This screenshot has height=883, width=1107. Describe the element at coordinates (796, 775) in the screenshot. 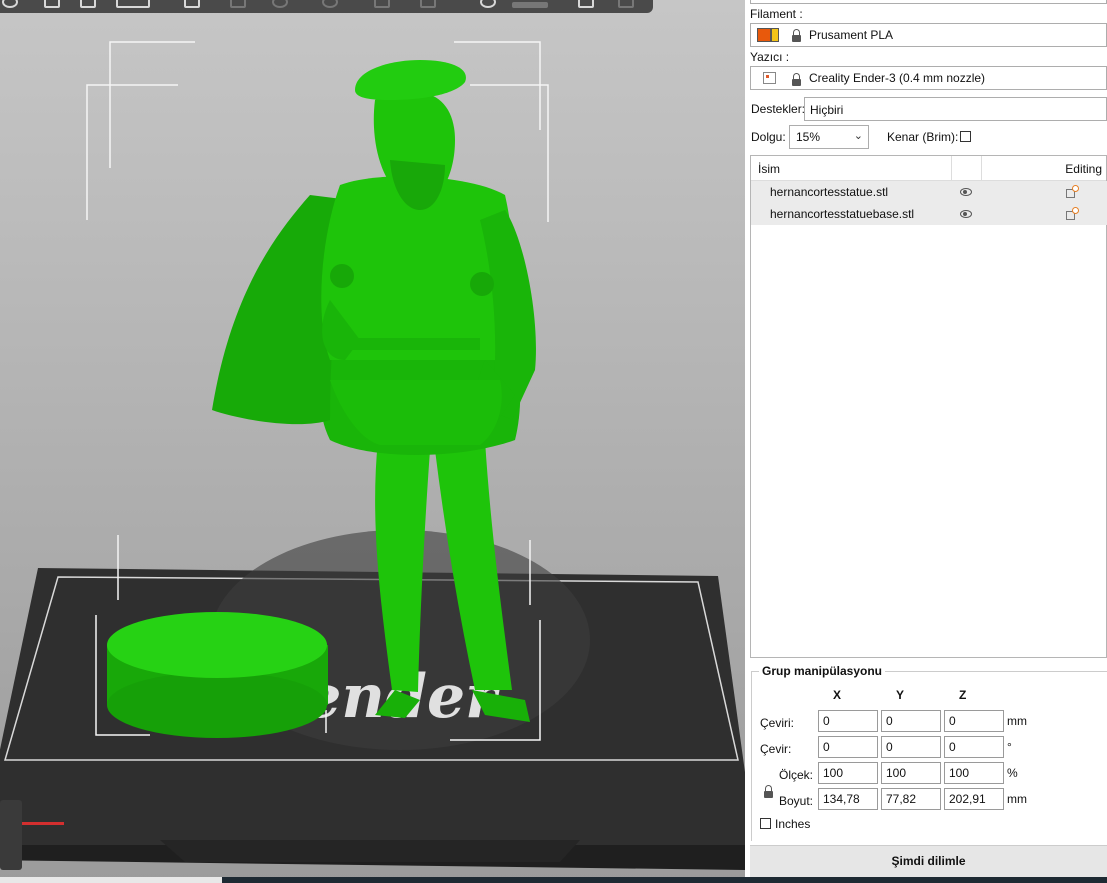

I see `scale-label: Ölçek:` at that location.